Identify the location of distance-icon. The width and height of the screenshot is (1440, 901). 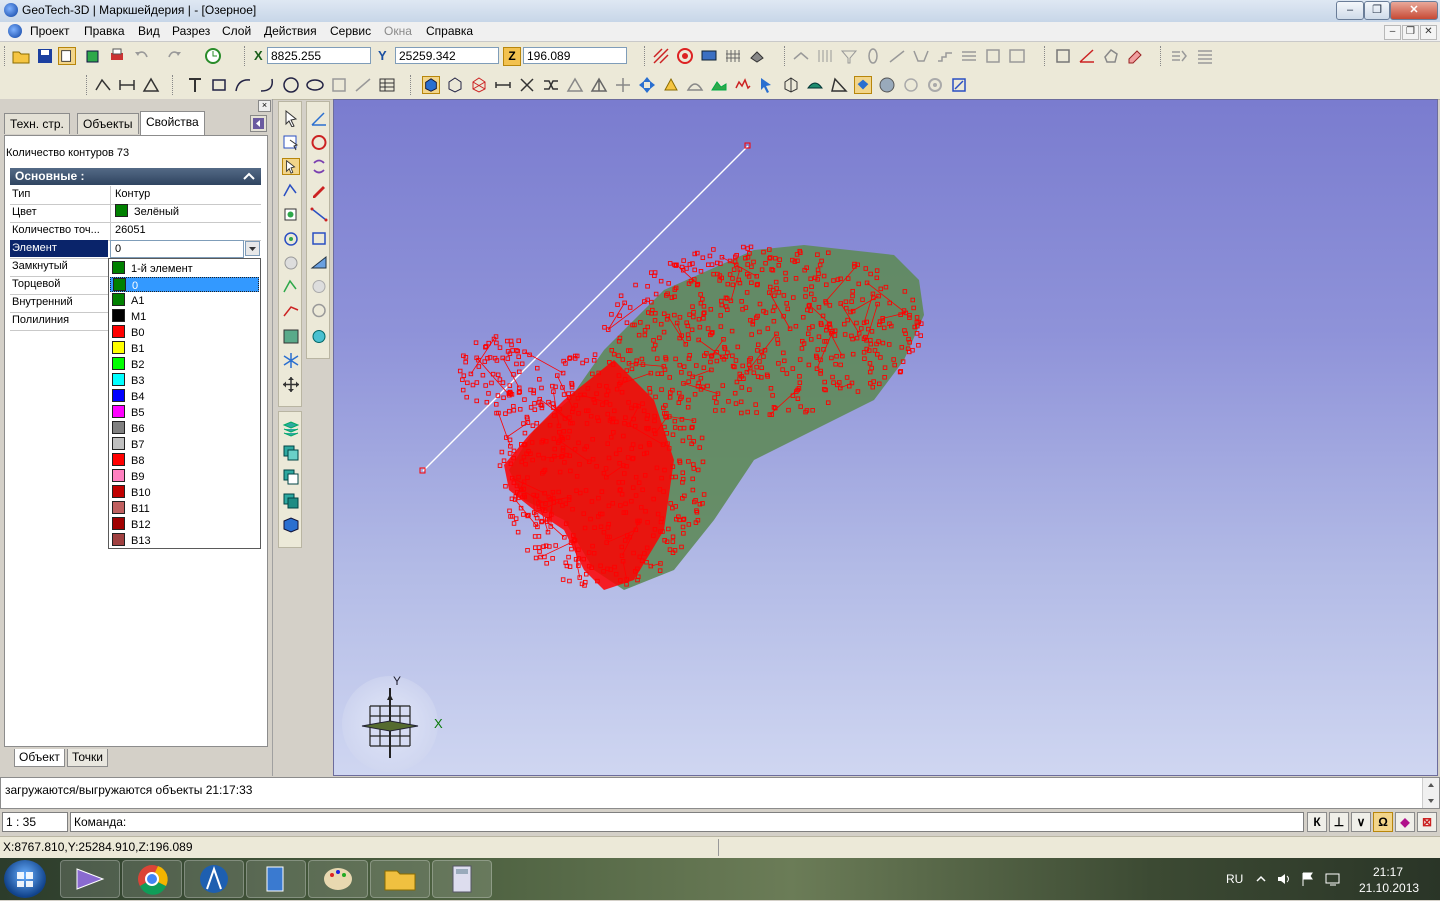
(503, 85).